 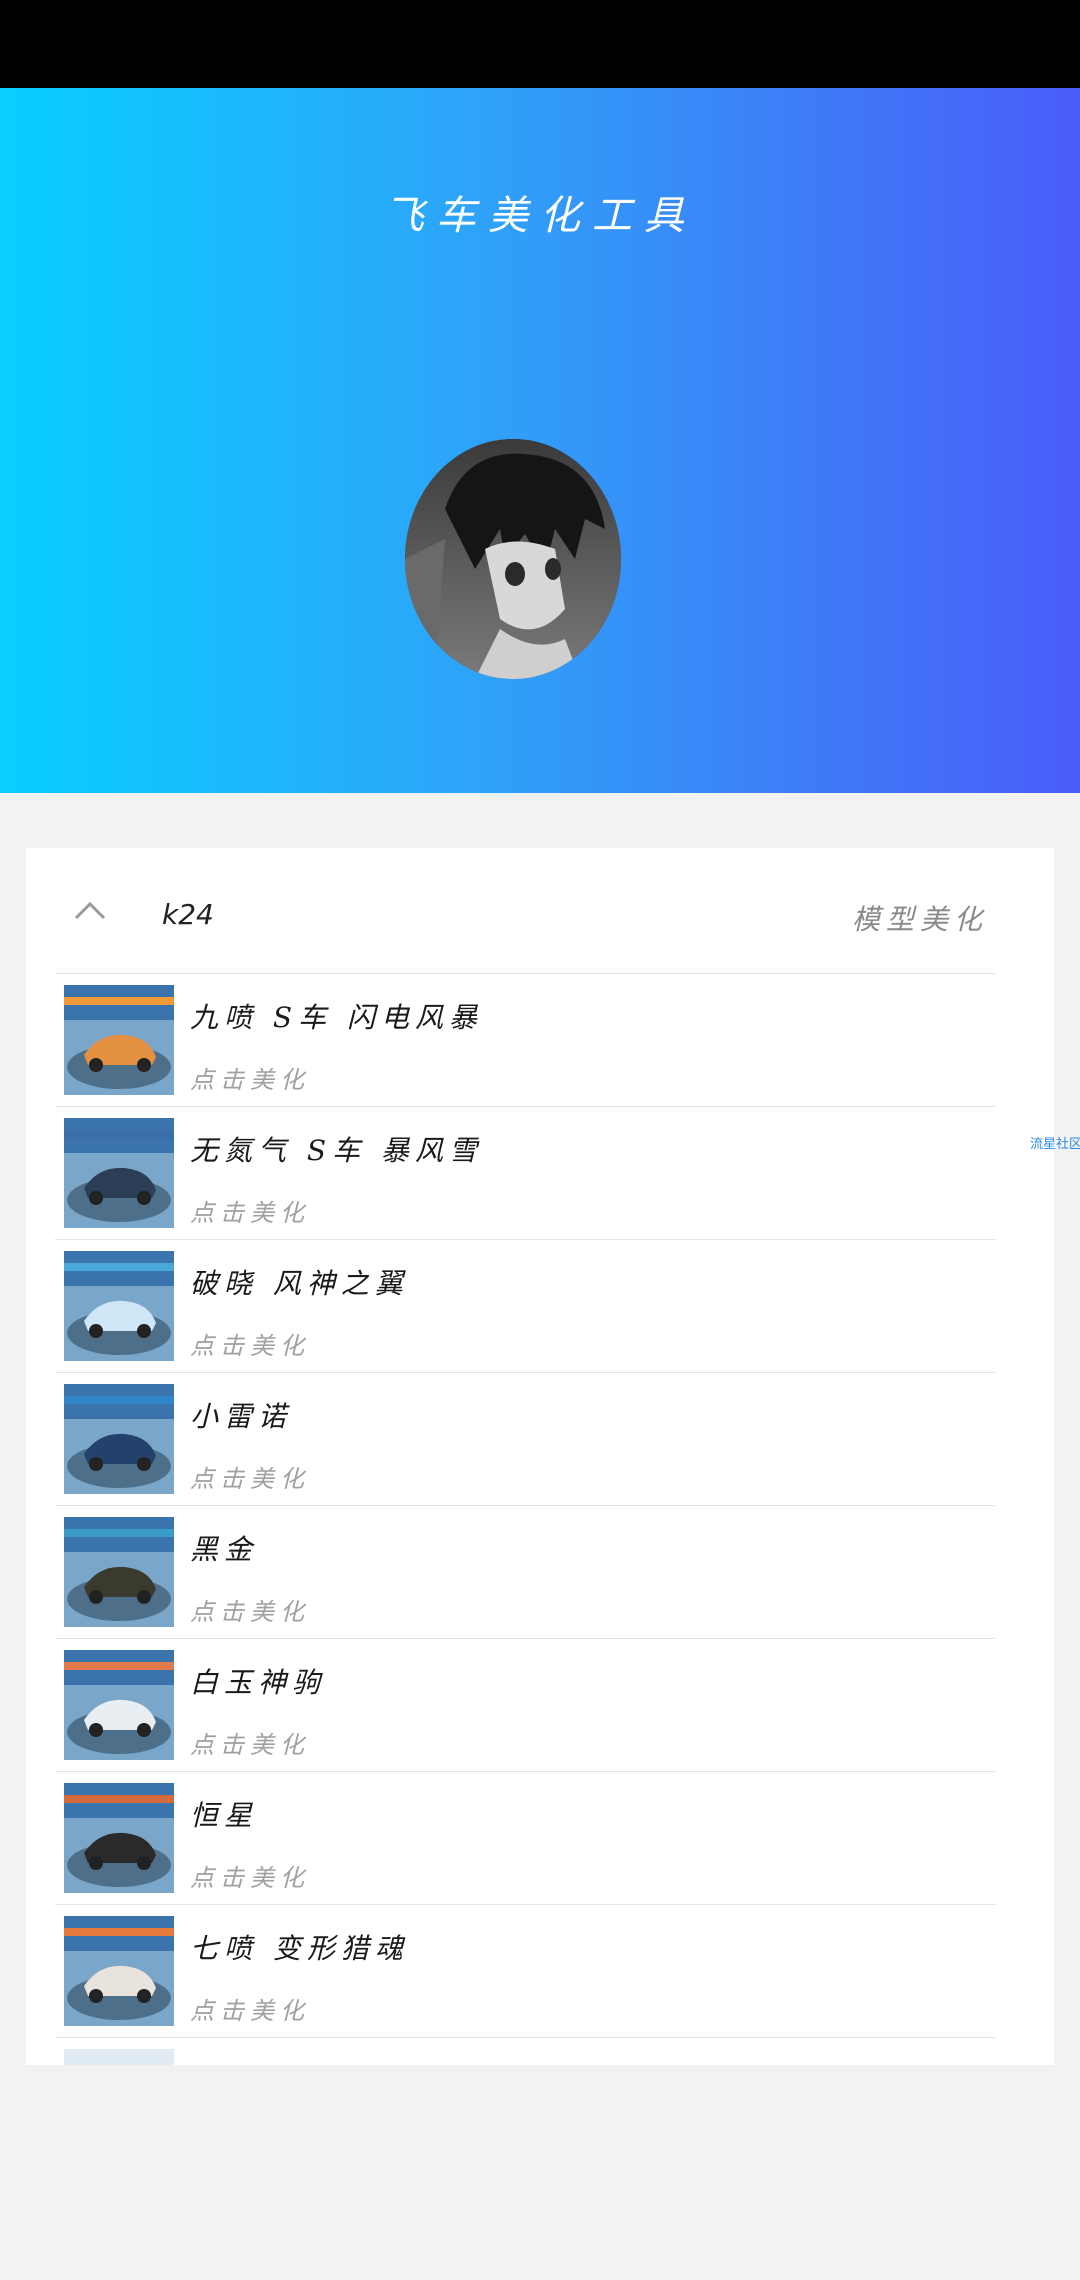 I want to click on card-header-name: k24, so click(x=188, y=914).